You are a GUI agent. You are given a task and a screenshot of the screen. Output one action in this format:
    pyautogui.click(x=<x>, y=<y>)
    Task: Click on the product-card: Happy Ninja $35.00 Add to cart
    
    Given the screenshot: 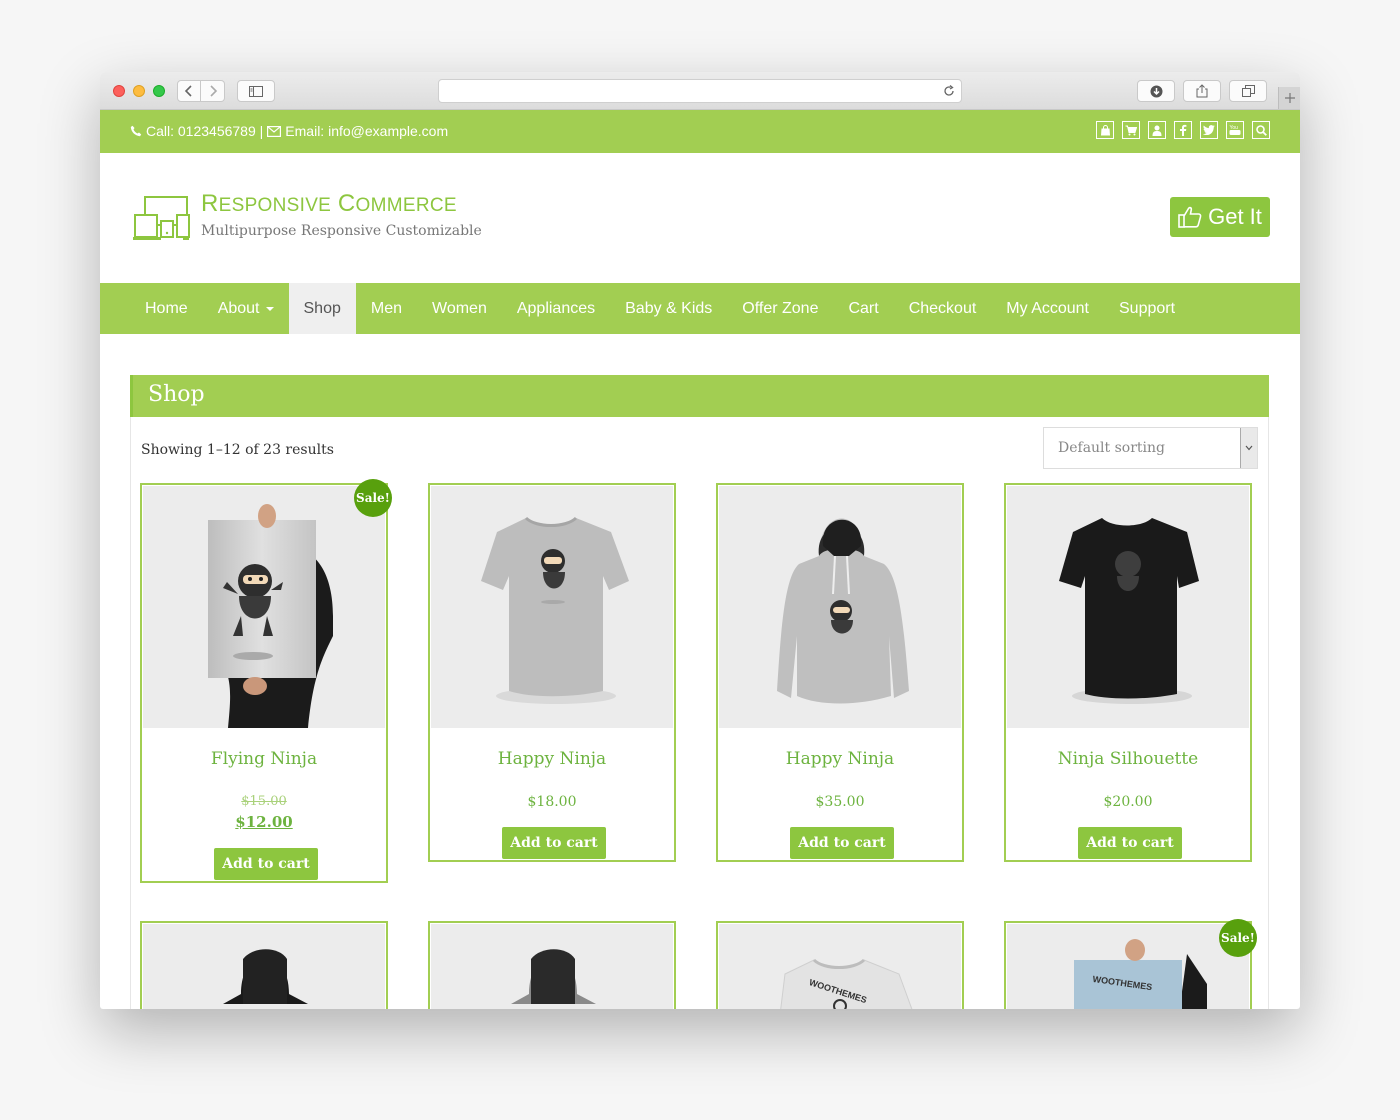 What is the action you would take?
    pyautogui.click(x=840, y=672)
    